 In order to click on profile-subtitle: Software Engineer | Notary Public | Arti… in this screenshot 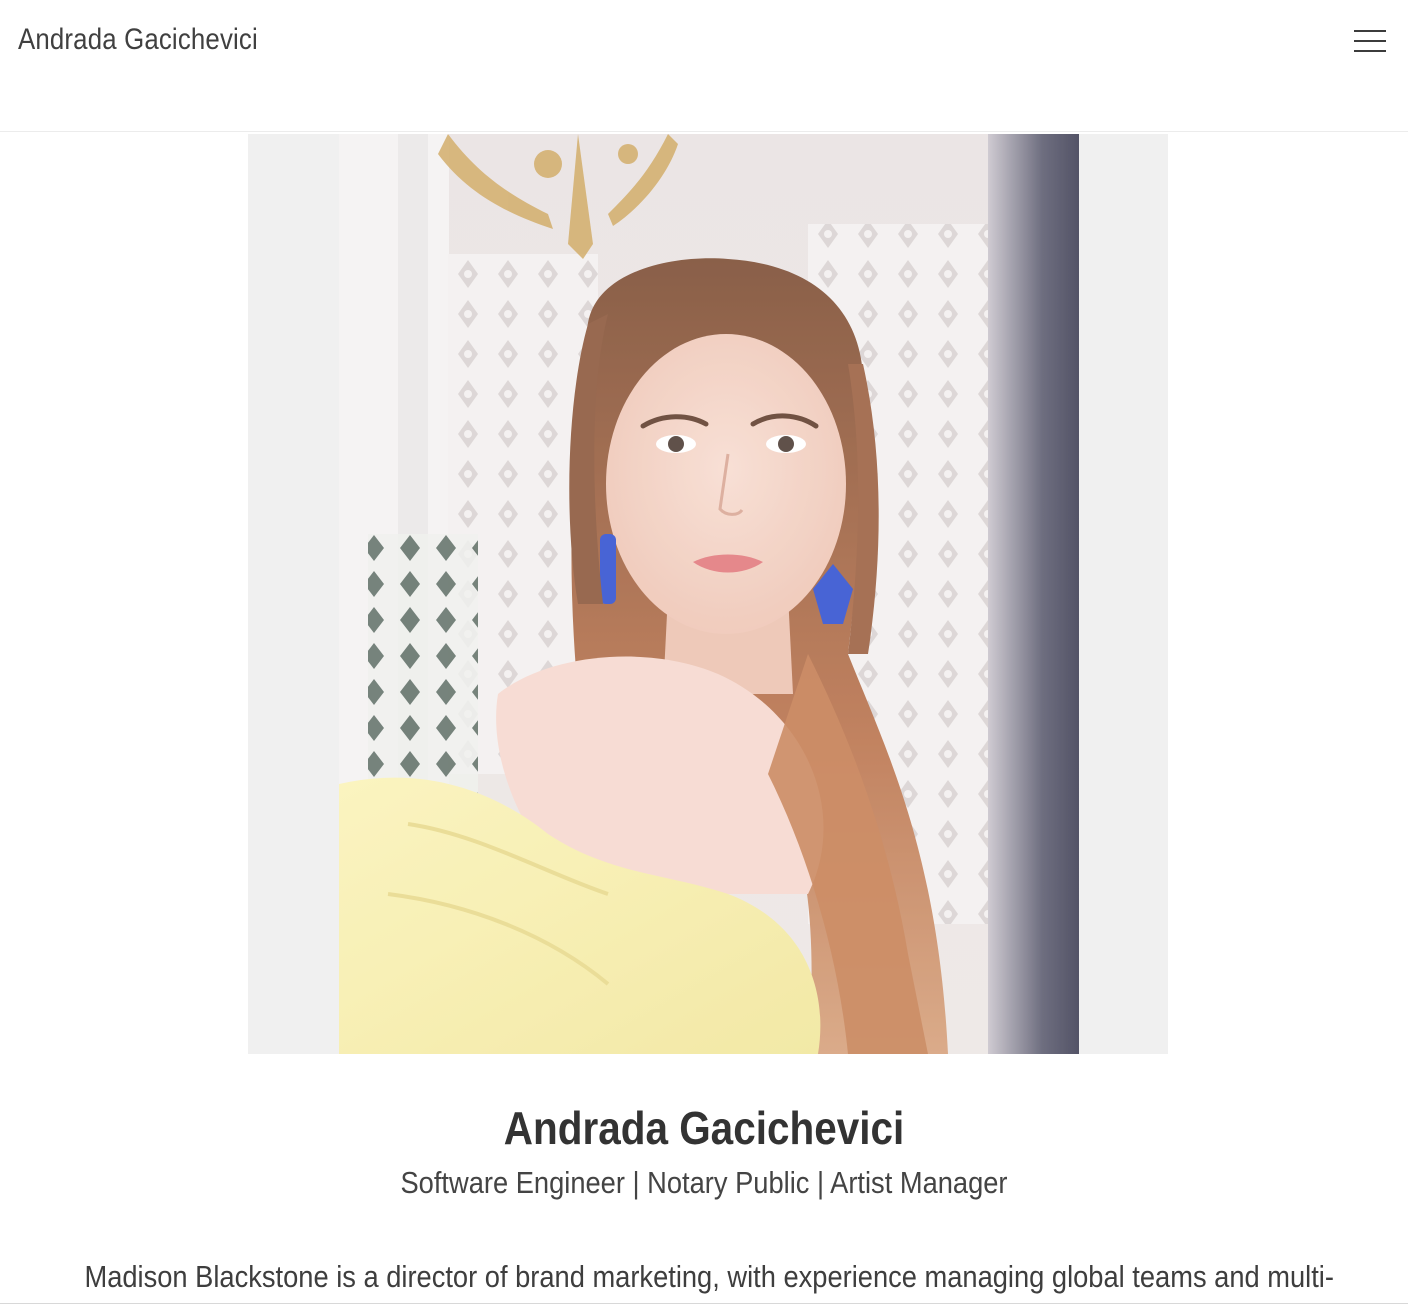, I will do `click(704, 1182)`.